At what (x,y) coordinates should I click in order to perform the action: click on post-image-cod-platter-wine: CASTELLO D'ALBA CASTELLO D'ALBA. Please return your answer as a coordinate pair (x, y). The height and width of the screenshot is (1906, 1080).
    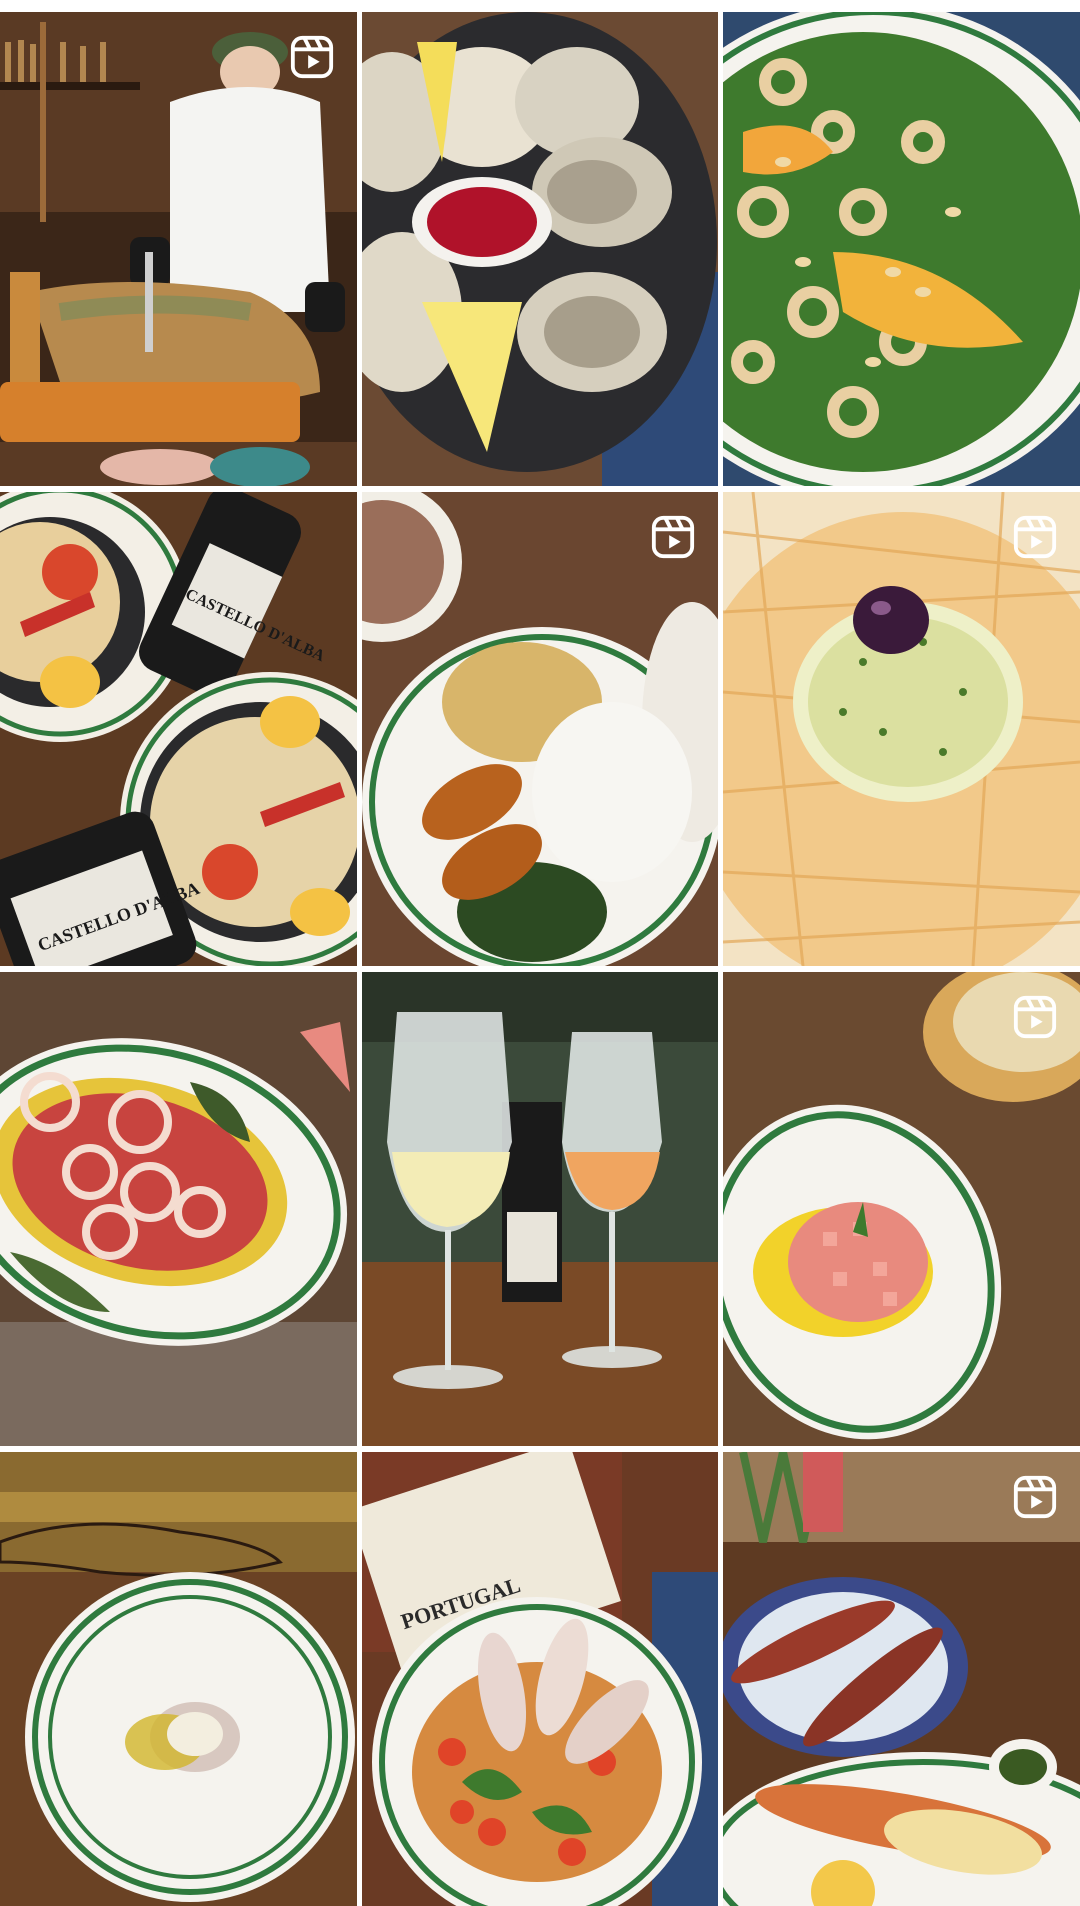
    Looking at the image, I should click on (178, 729).